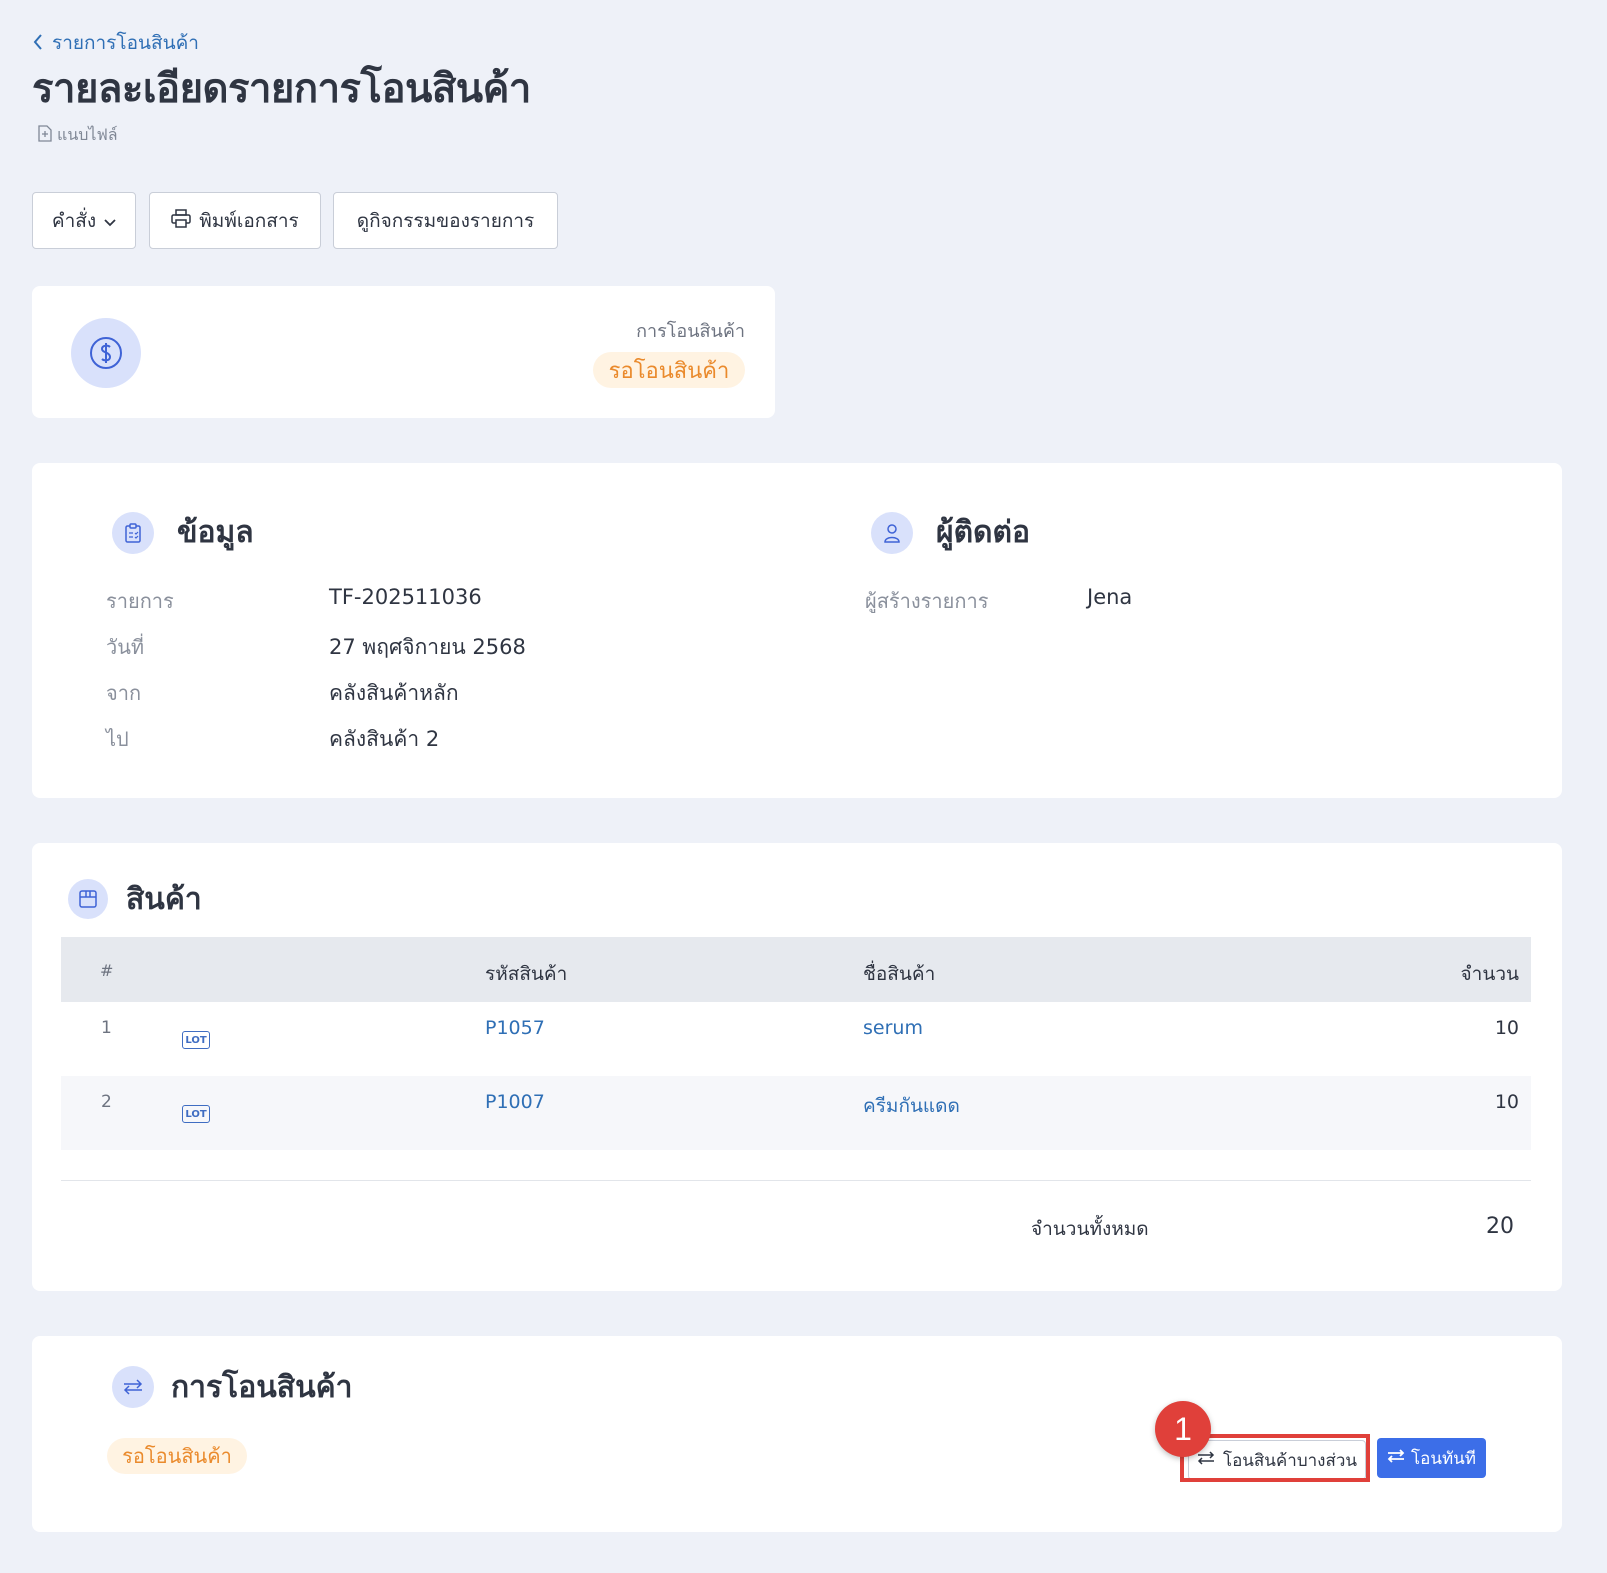 Image resolution: width=1607 pixels, height=1573 pixels. Describe the element at coordinates (107, 970) in the screenshot. I see `column-header-index: #` at that location.